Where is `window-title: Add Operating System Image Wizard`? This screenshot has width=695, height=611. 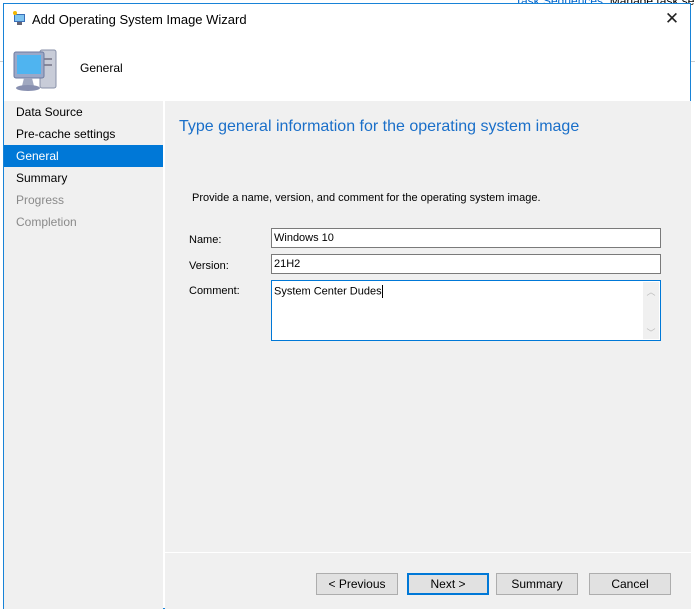 window-title: Add Operating System Image Wizard is located at coordinates (139, 19).